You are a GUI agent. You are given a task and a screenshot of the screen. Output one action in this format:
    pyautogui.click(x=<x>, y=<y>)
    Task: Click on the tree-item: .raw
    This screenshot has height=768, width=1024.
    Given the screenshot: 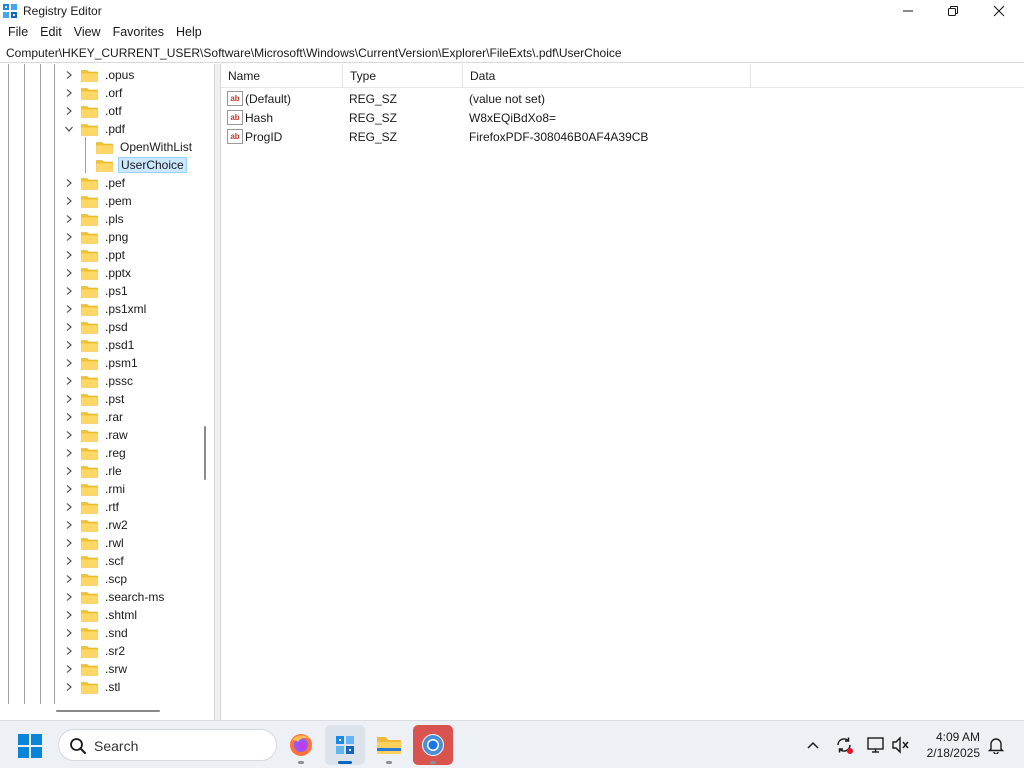 What is the action you would take?
    pyautogui.click(x=97, y=435)
    